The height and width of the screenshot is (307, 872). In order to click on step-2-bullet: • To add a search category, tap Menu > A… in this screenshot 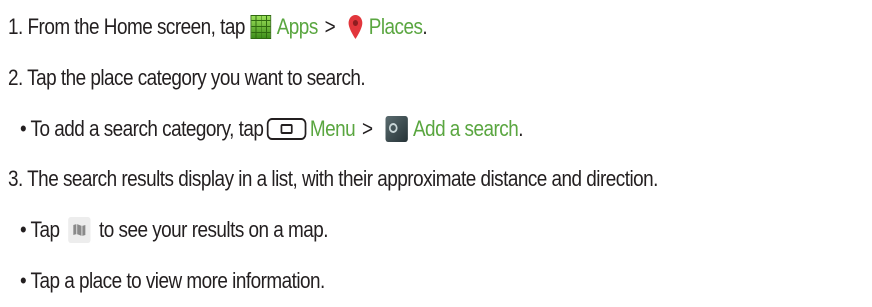, I will do `click(271, 129)`.